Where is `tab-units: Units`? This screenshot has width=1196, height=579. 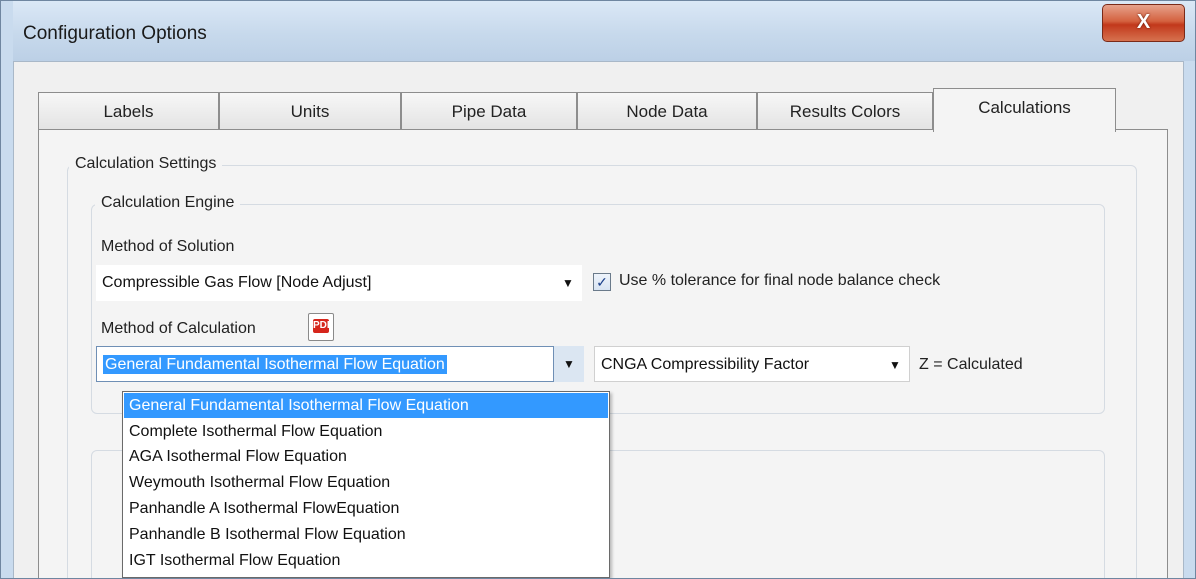 tab-units: Units is located at coordinates (310, 111).